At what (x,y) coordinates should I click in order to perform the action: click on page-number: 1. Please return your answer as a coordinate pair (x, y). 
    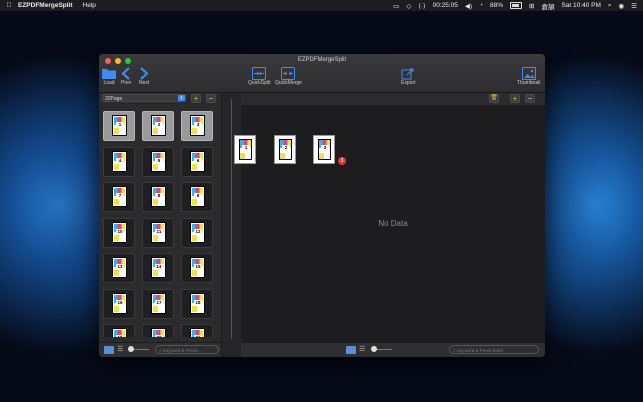
    Looking at the image, I should click on (120, 125).